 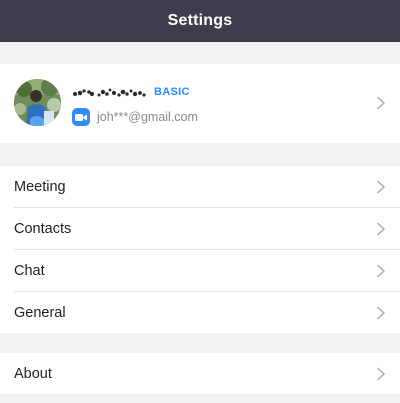 I want to click on avatar, so click(x=37, y=102).